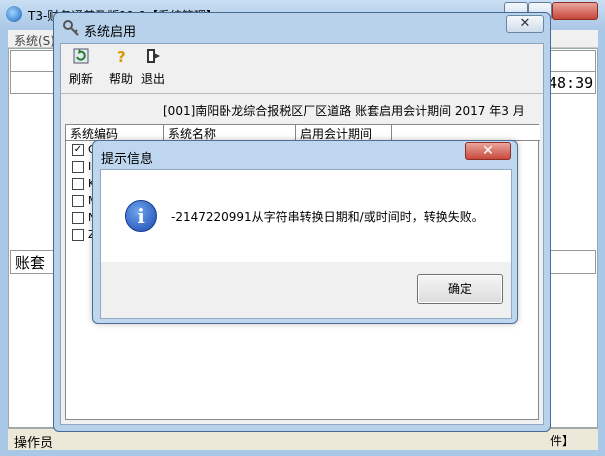 The width and height of the screenshot is (605, 456). Describe the element at coordinates (81, 69) in the screenshot. I see `refresh-button: 刷新` at that location.